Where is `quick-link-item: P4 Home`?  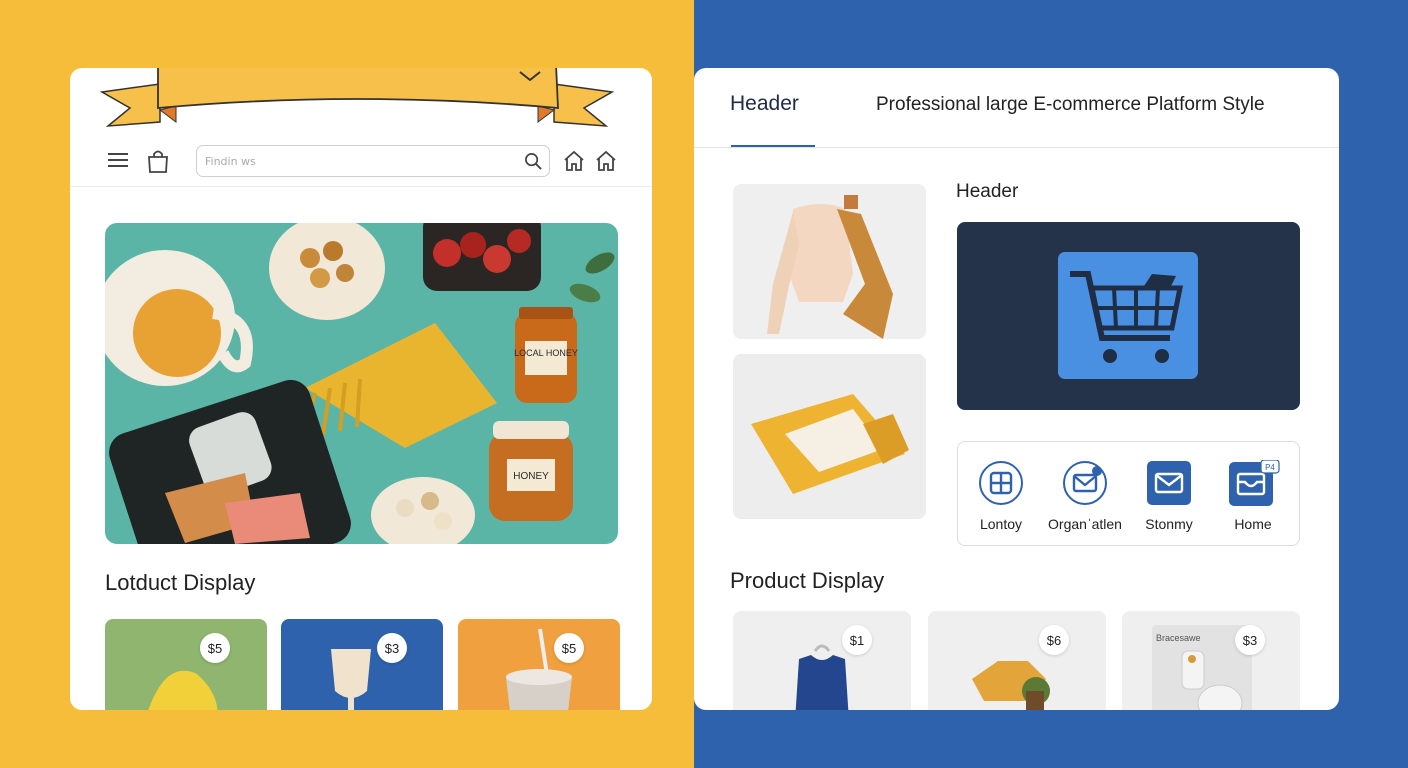
quick-link-item: P4 Home is located at coordinates (1253, 495).